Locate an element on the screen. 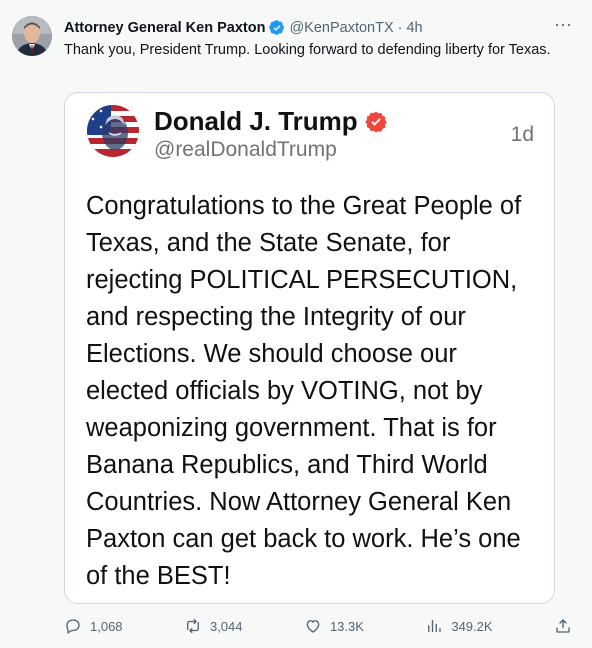 The width and height of the screenshot is (592, 648). quoted-author-name-row: Donald J. Trump is located at coordinates (271, 121).